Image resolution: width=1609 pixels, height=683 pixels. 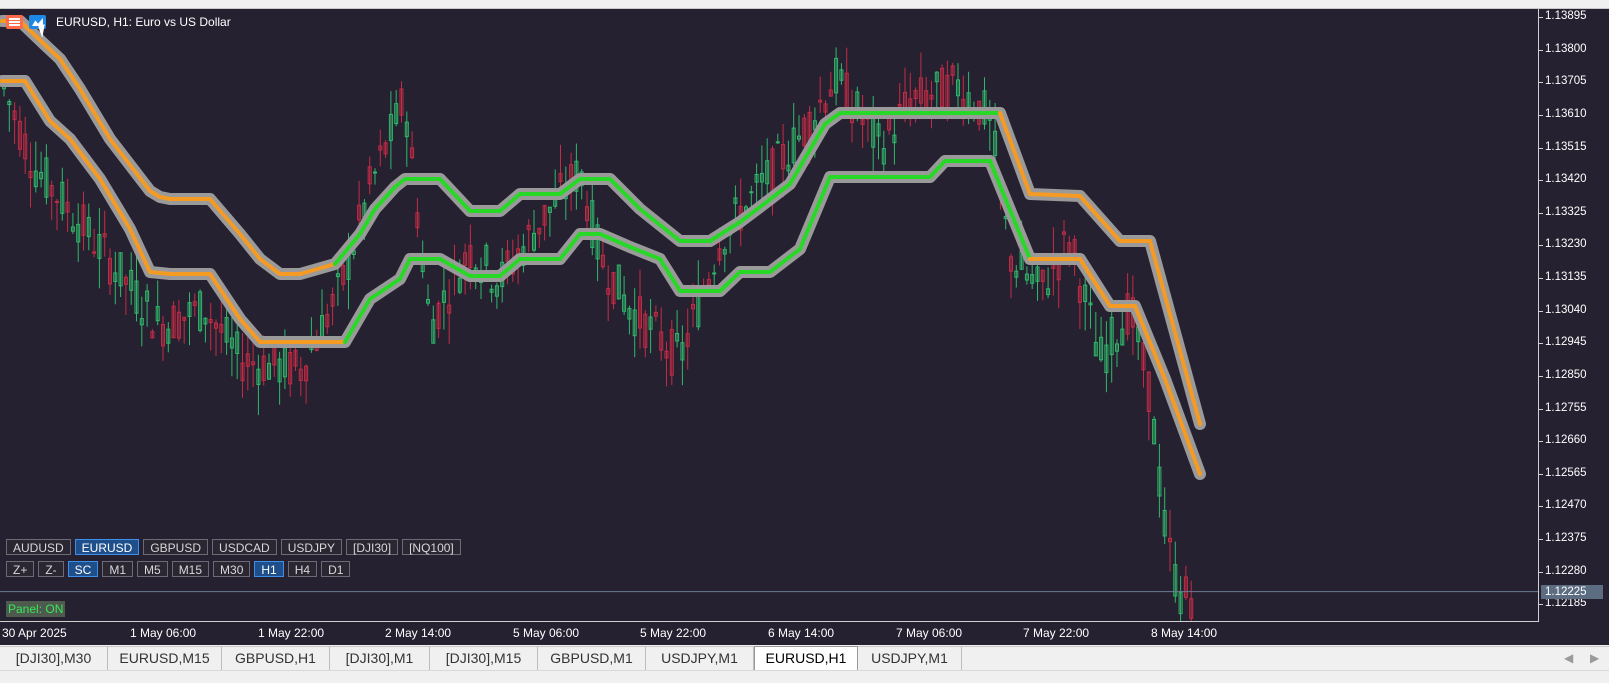 What do you see at coordinates (54, 658) in the screenshot?
I see `chart-tab: [DJI30],M30` at bounding box center [54, 658].